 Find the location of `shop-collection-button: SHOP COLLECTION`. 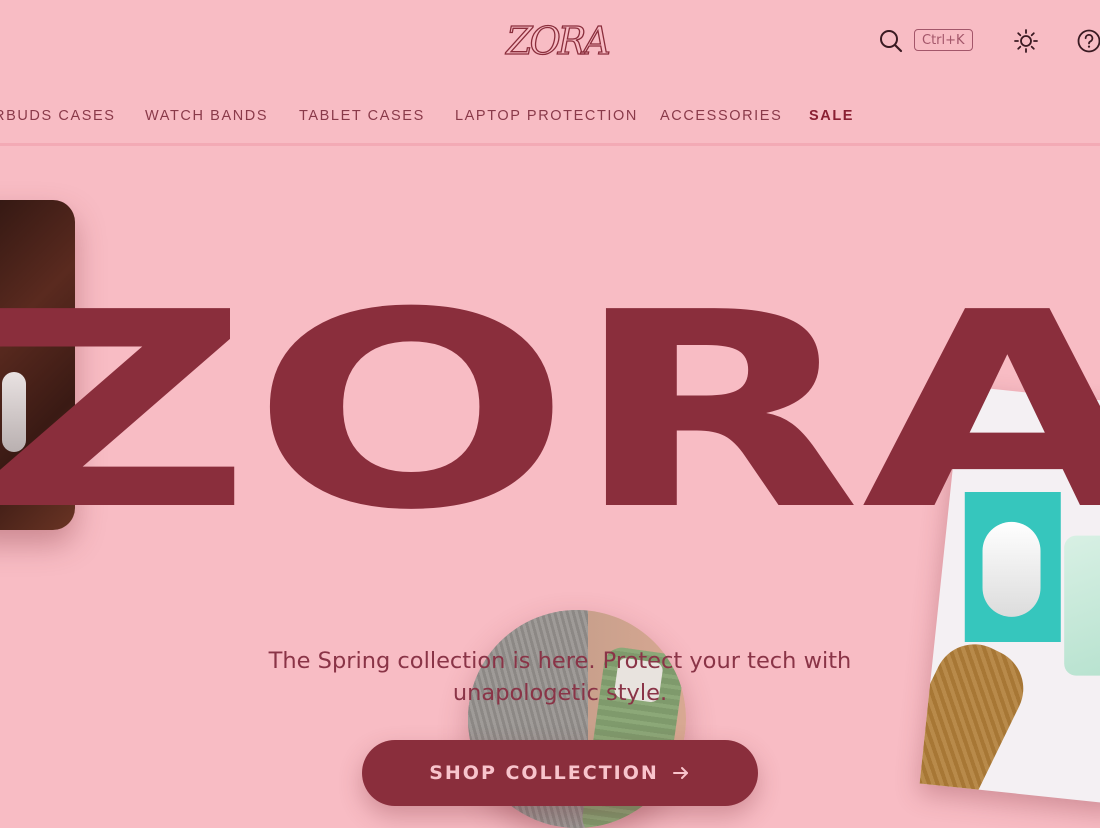

shop-collection-button: SHOP COLLECTION is located at coordinates (560, 773).